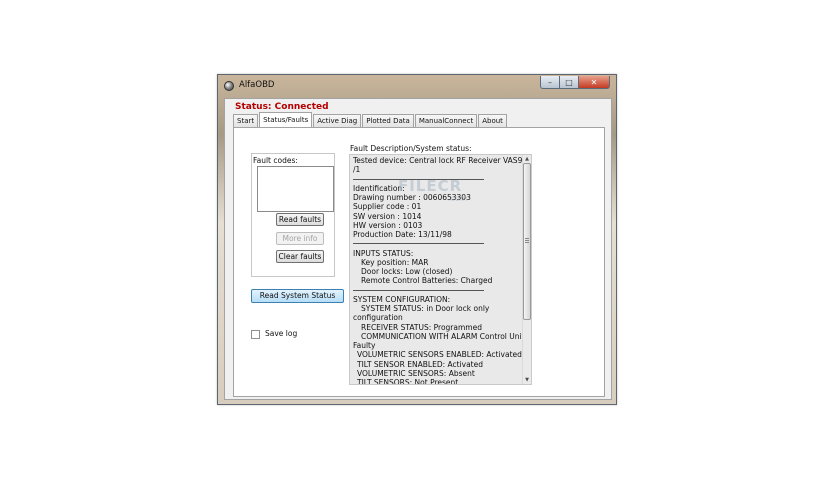  I want to click on scroll-down-icon: ▼, so click(527, 380).